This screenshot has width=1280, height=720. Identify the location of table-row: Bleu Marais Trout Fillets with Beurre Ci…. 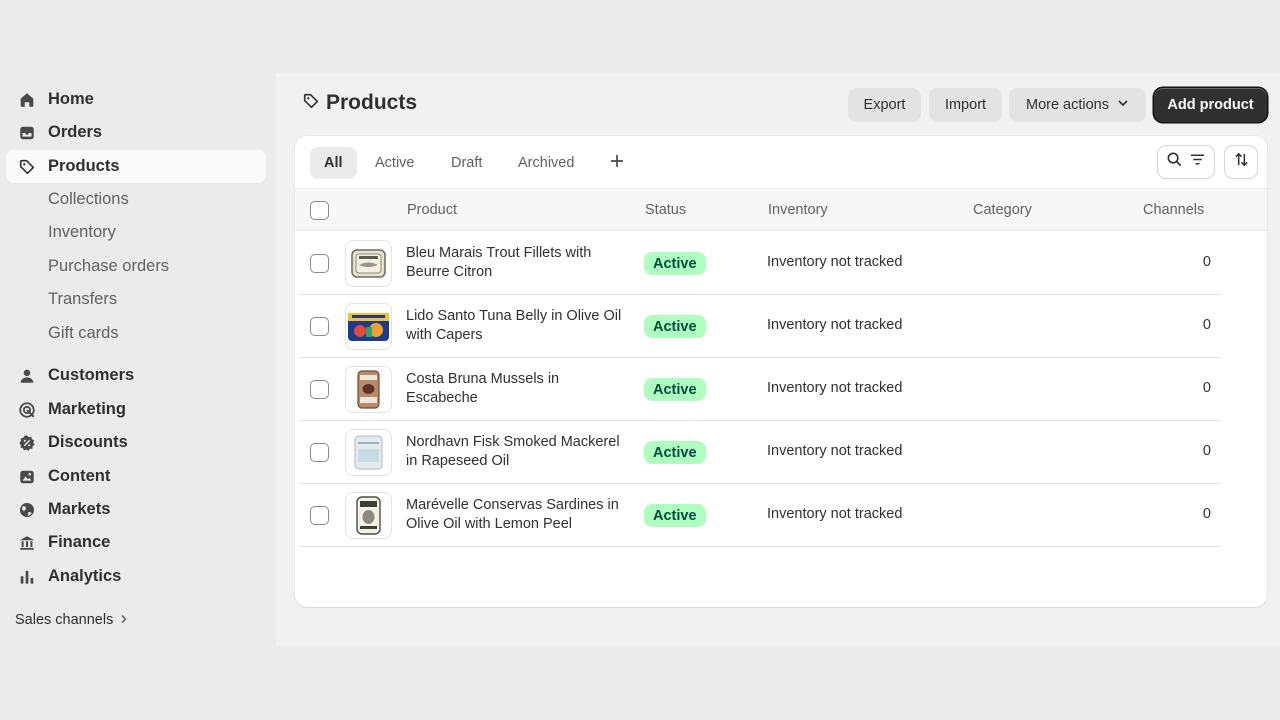
(760, 263).